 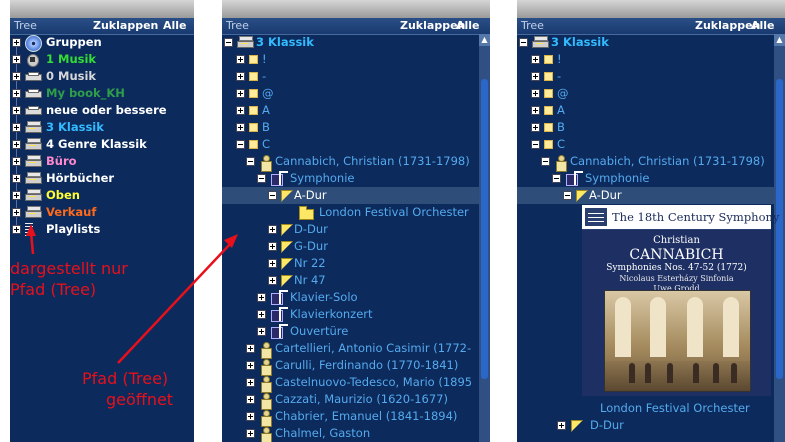 I want to click on tree-item: Verkauf, so click(x=102, y=212).